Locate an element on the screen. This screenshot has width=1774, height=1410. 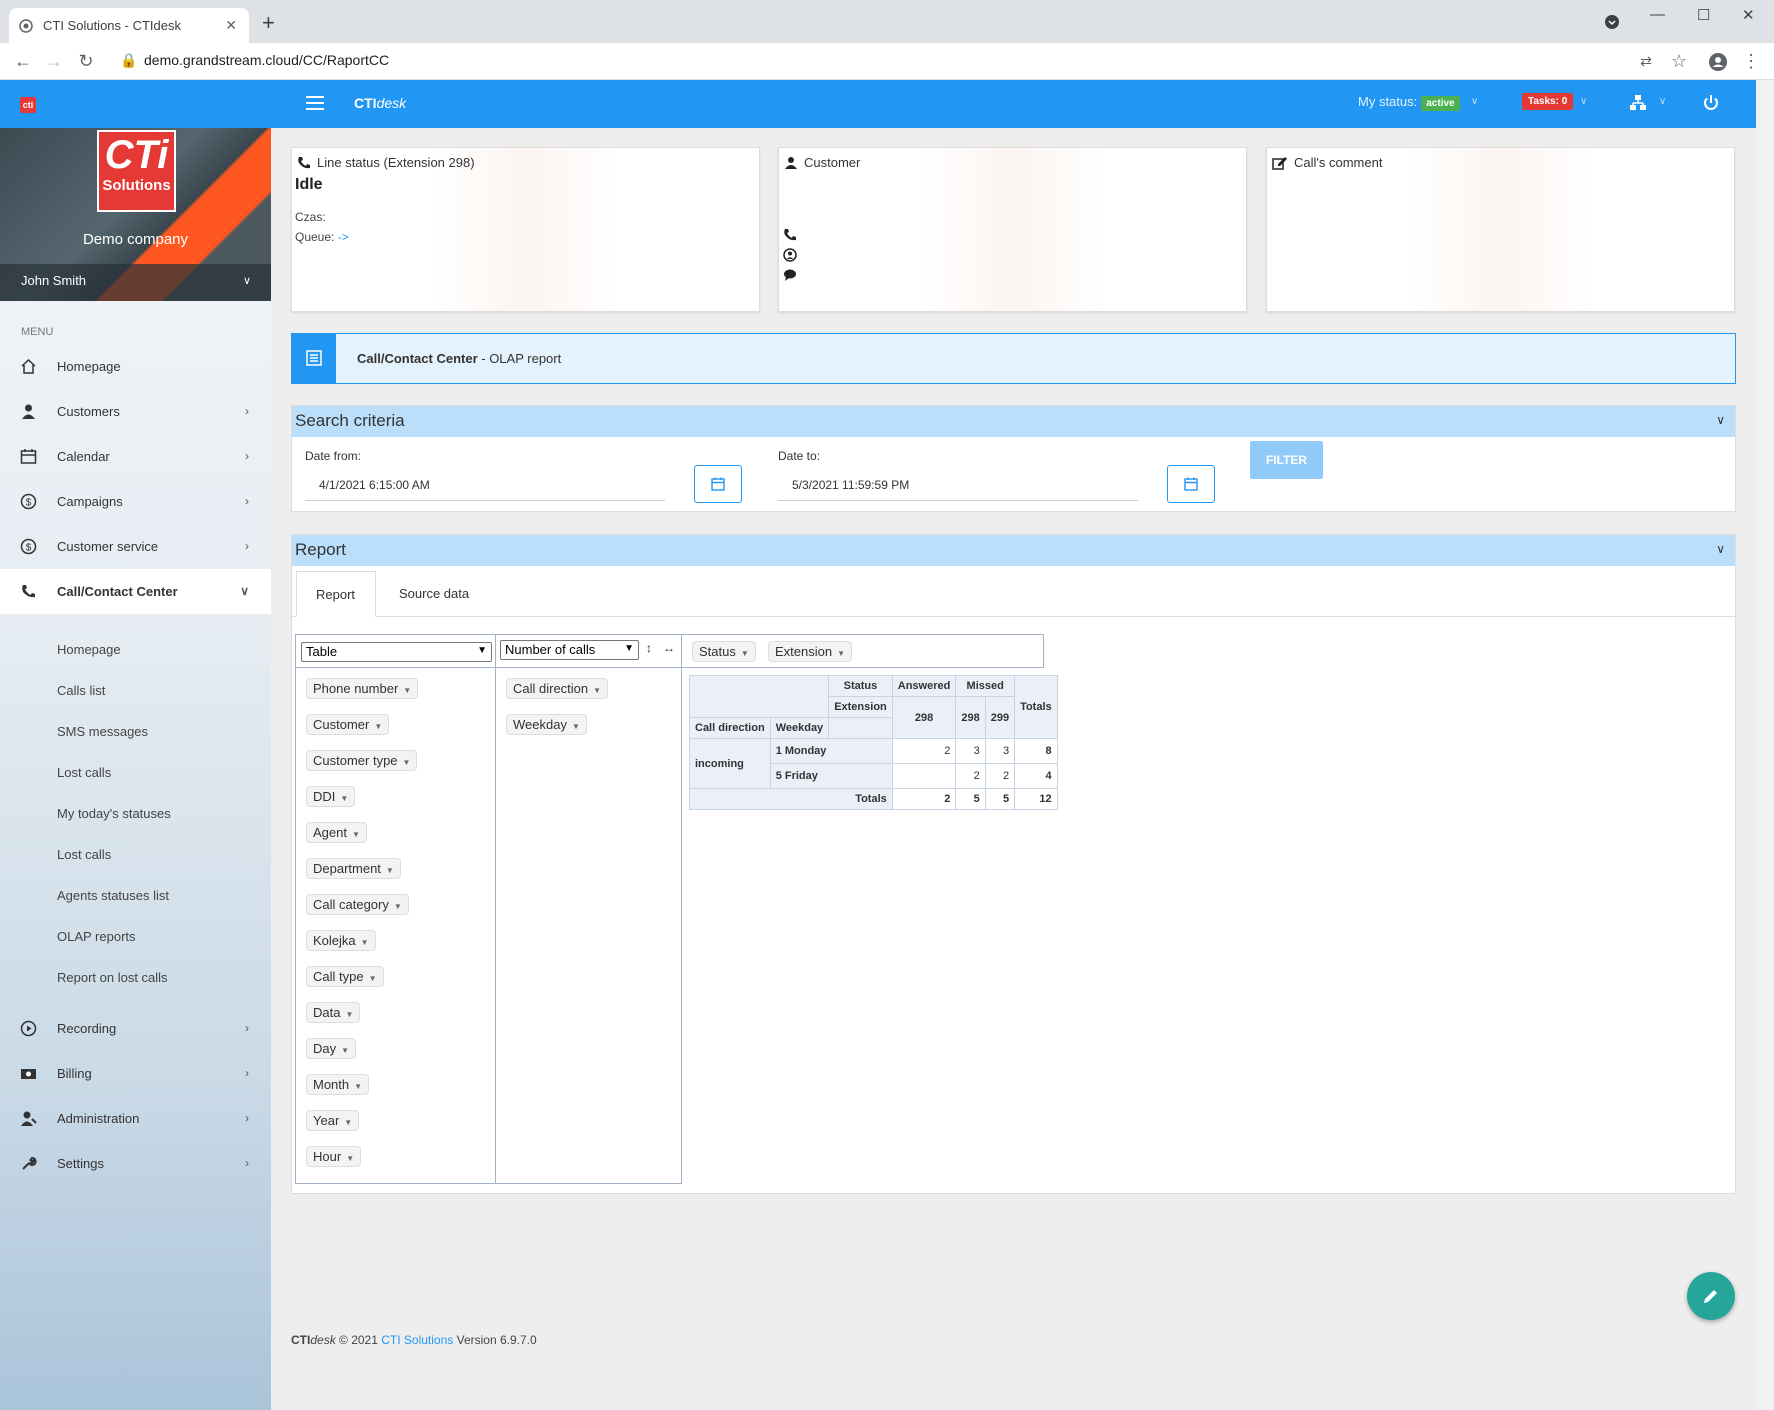
pivot-header-answered: Answered is located at coordinates (924, 686).